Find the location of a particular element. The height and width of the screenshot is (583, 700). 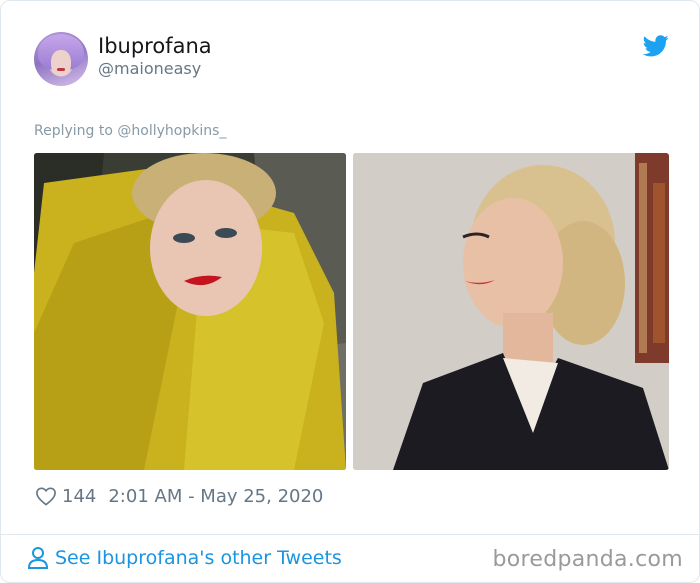

see-other-tweets-link: See Ibuprofana's other Tweets is located at coordinates (184, 558).